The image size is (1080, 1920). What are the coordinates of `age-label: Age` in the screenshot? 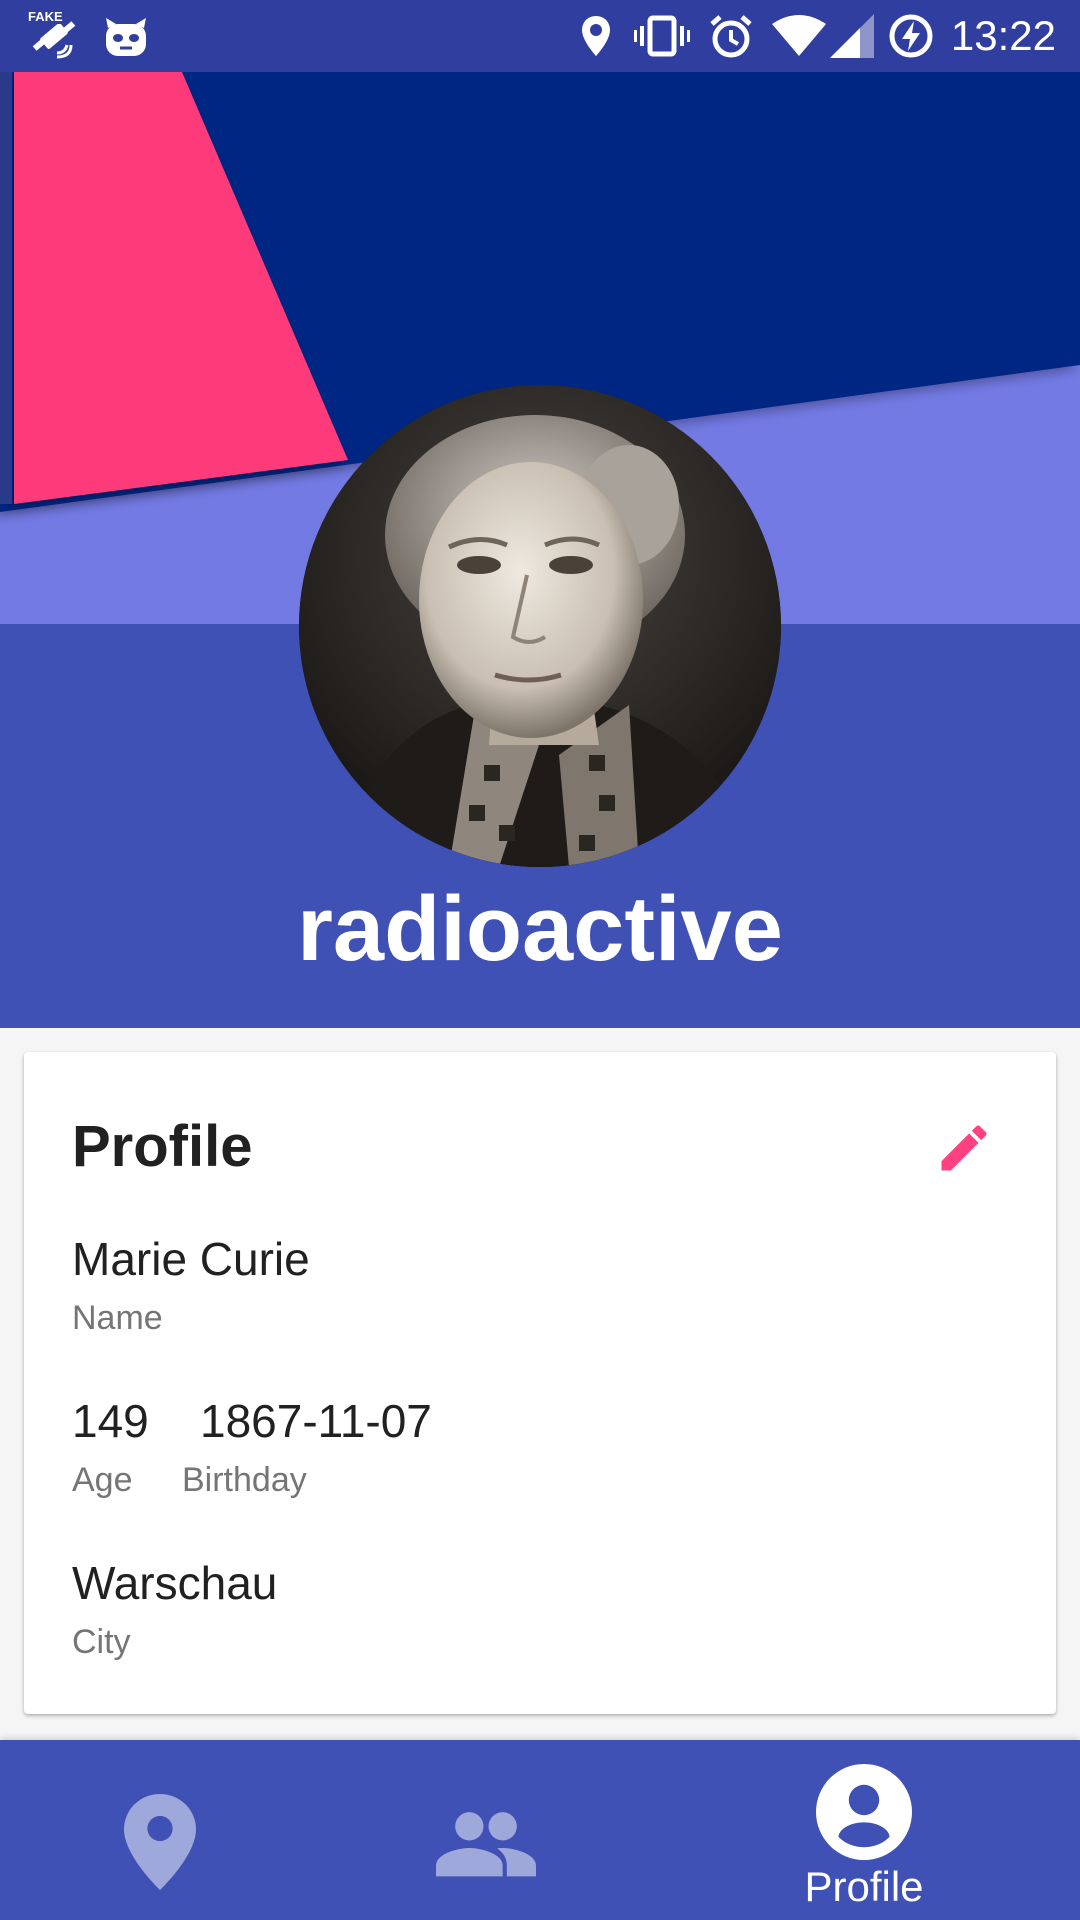 It's located at (102, 1480).